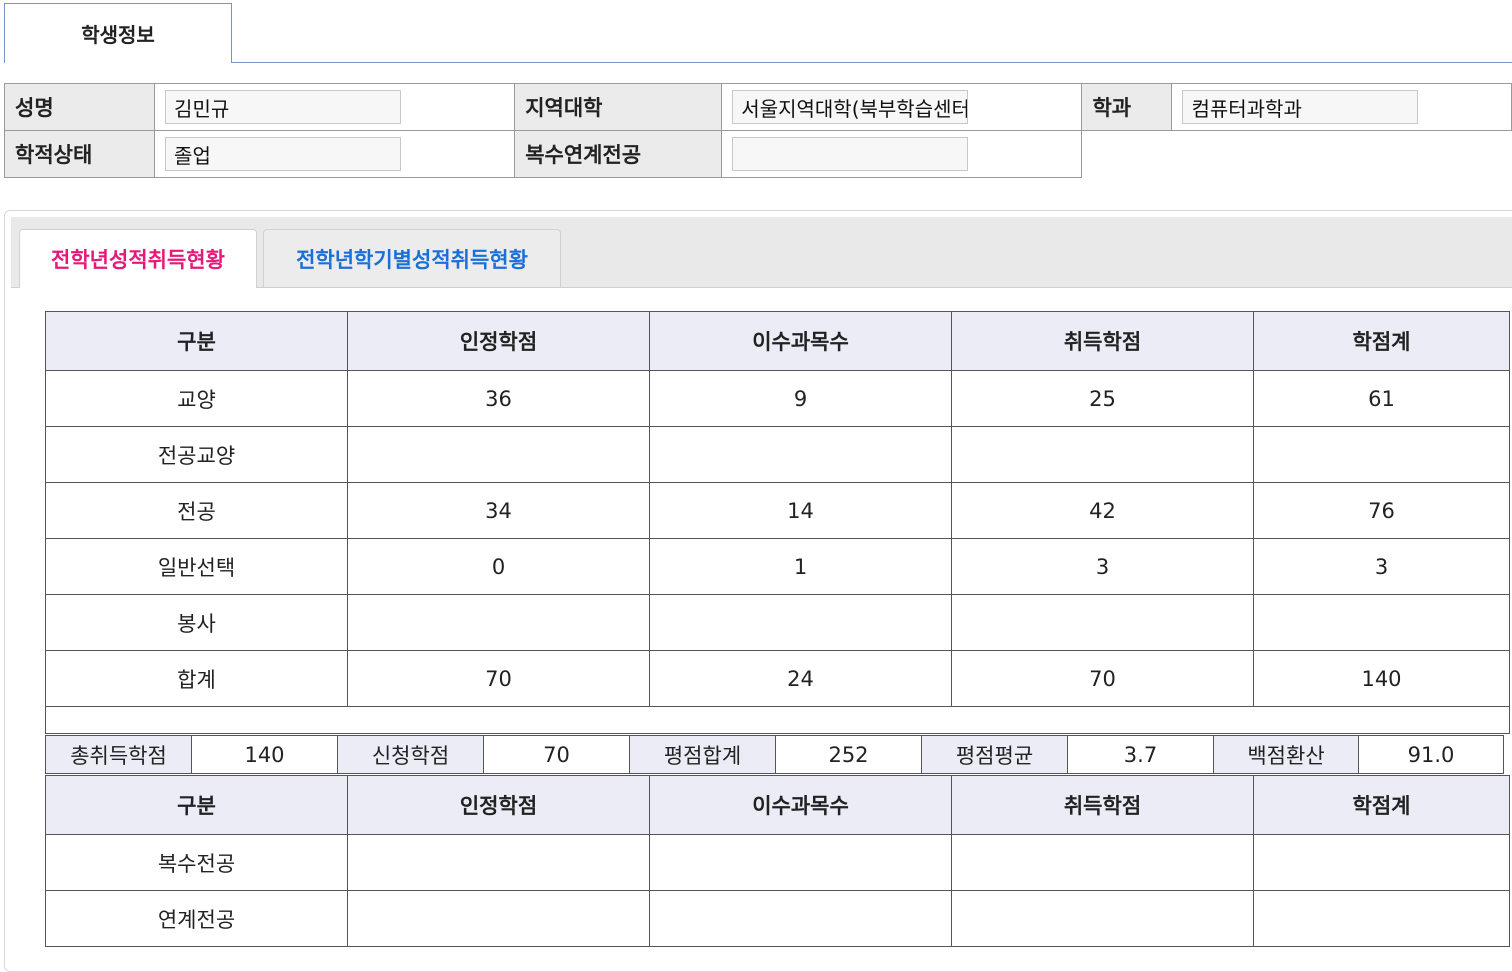 This screenshot has width=1512, height=972. What do you see at coordinates (196, 622) in the screenshot?
I see `table-cell: 봉사` at bounding box center [196, 622].